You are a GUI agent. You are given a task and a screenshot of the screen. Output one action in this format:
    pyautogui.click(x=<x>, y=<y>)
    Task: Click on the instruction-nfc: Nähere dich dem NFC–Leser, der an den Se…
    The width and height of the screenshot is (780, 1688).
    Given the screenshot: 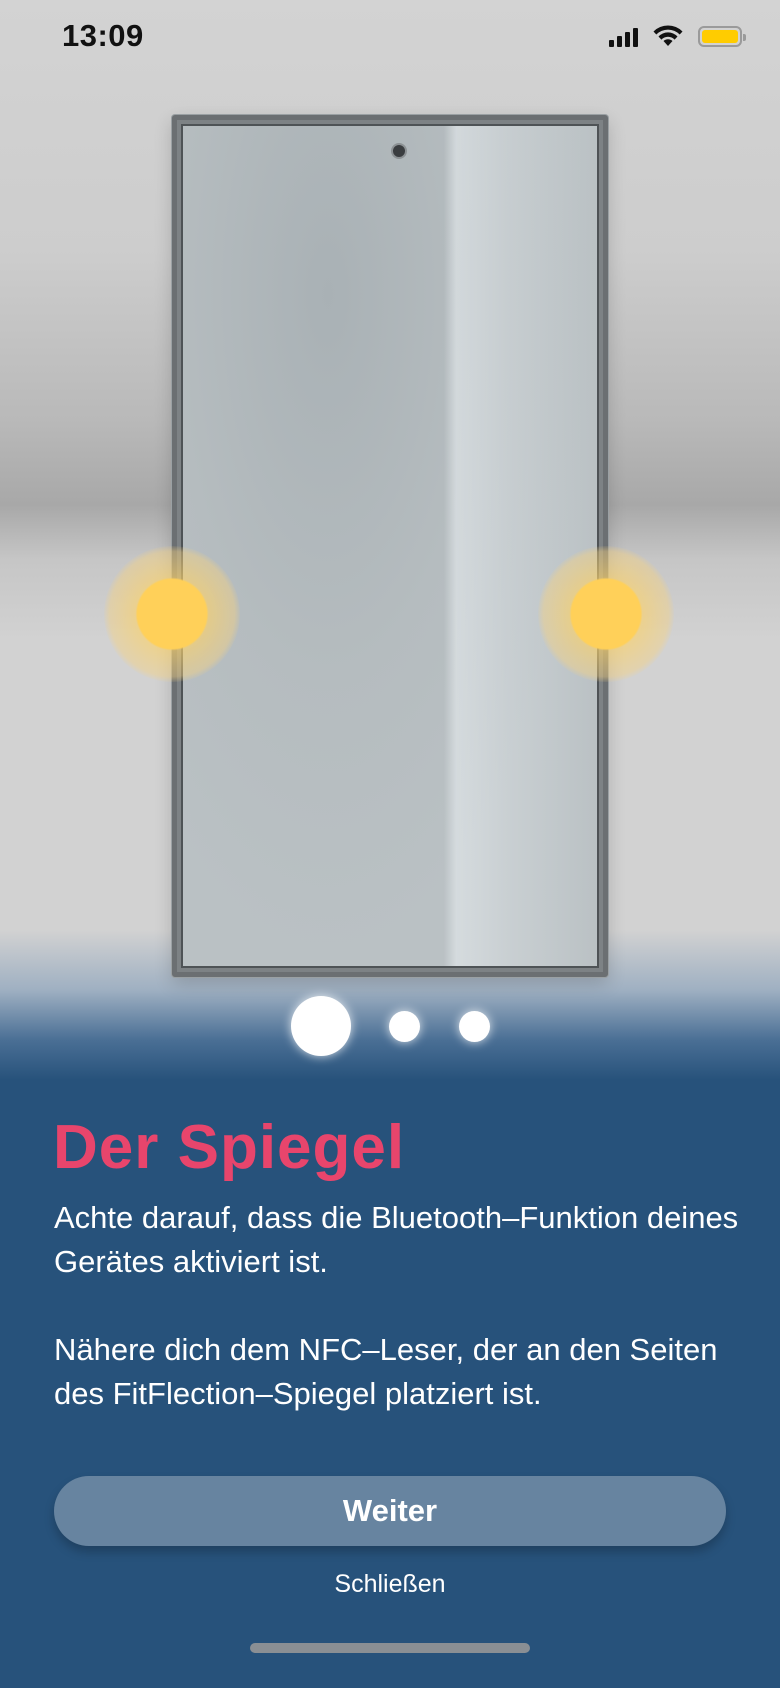 What is the action you would take?
    pyautogui.click(x=386, y=1371)
    